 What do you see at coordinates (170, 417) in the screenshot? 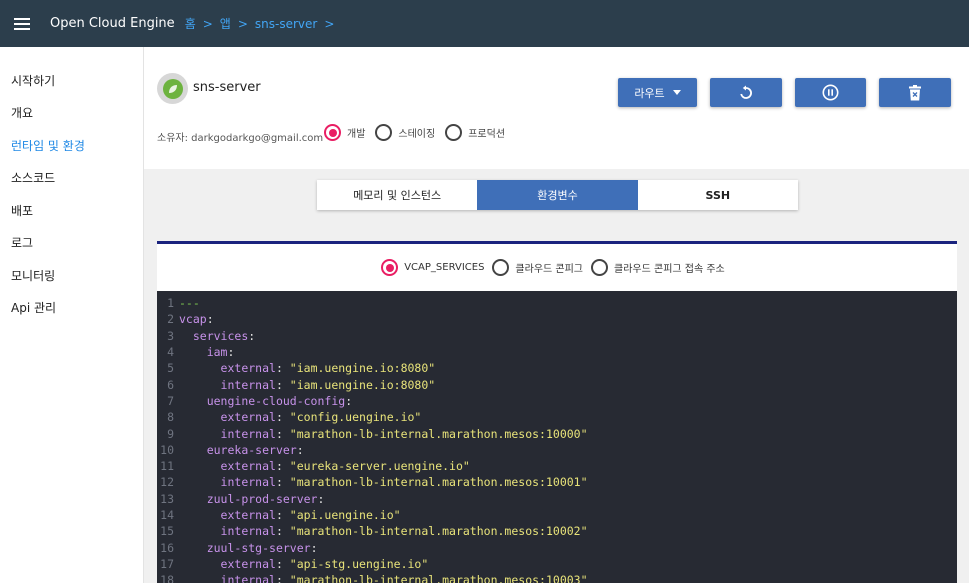
I see `line-number: 8` at bounding box center [170, 417].